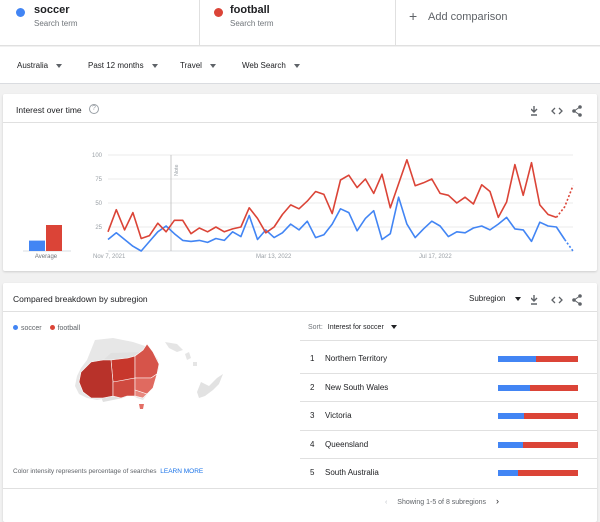 The height and width of the screenshot is (522, 600). What do you see at coordinates (250, 10) in the screenshot?
I see `term-name: football` at bounding box center [250, 10].